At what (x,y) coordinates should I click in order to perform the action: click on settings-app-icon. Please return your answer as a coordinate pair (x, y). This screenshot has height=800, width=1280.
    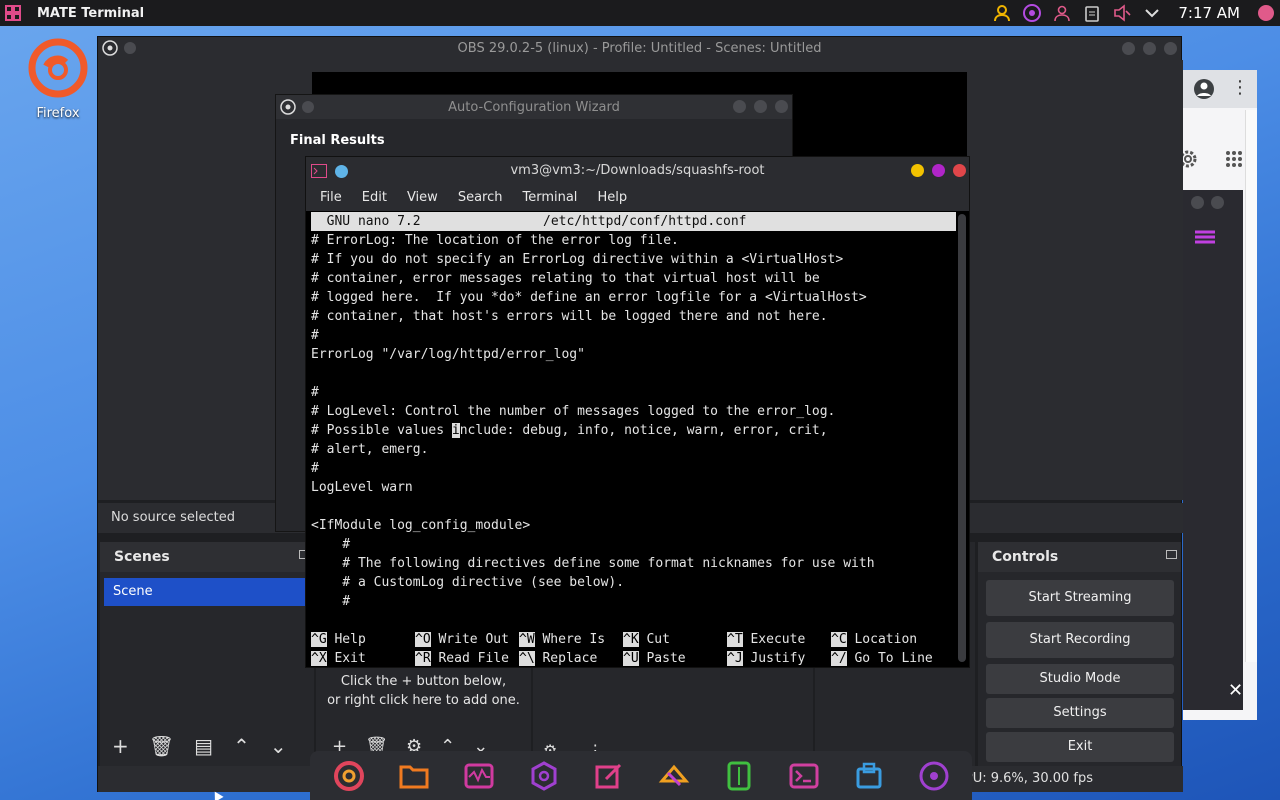
    Looking at the image, I should click on (544, 776).